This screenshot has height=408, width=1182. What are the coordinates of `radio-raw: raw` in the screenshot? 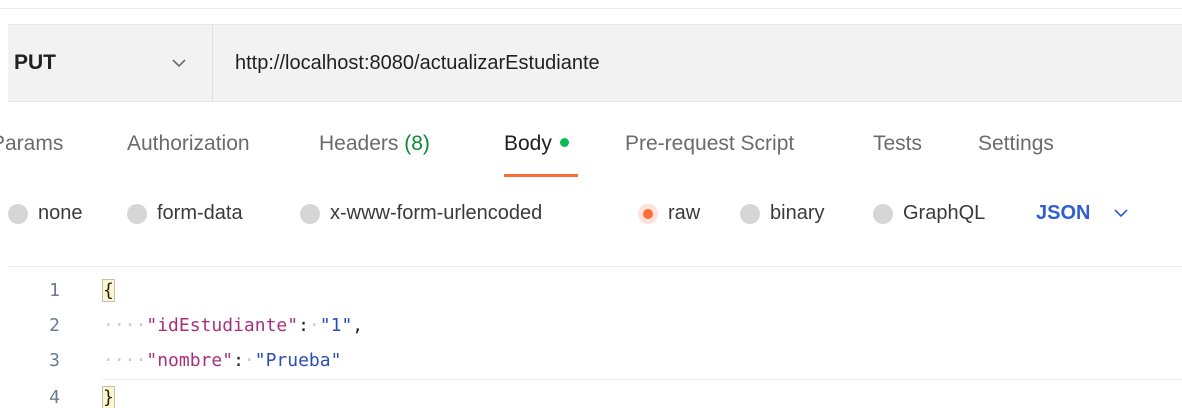 It's located at (669, 213).